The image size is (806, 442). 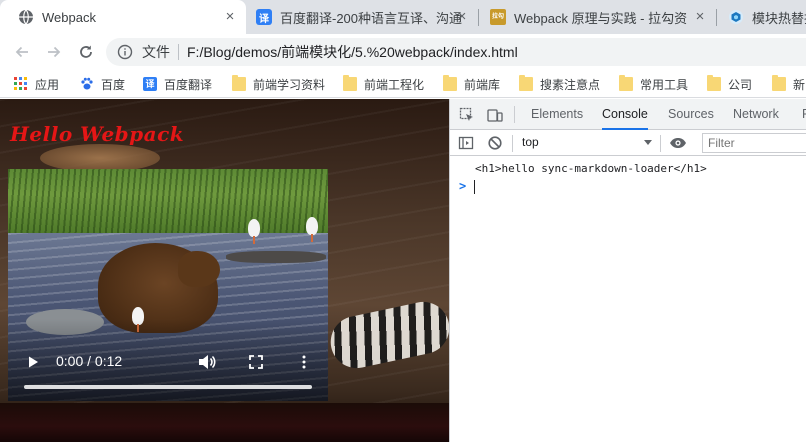 What do you see at coordinates (740, 84) in the screenshot?
I see `bookmark-label: 公司` at bounding box center [740, 84].